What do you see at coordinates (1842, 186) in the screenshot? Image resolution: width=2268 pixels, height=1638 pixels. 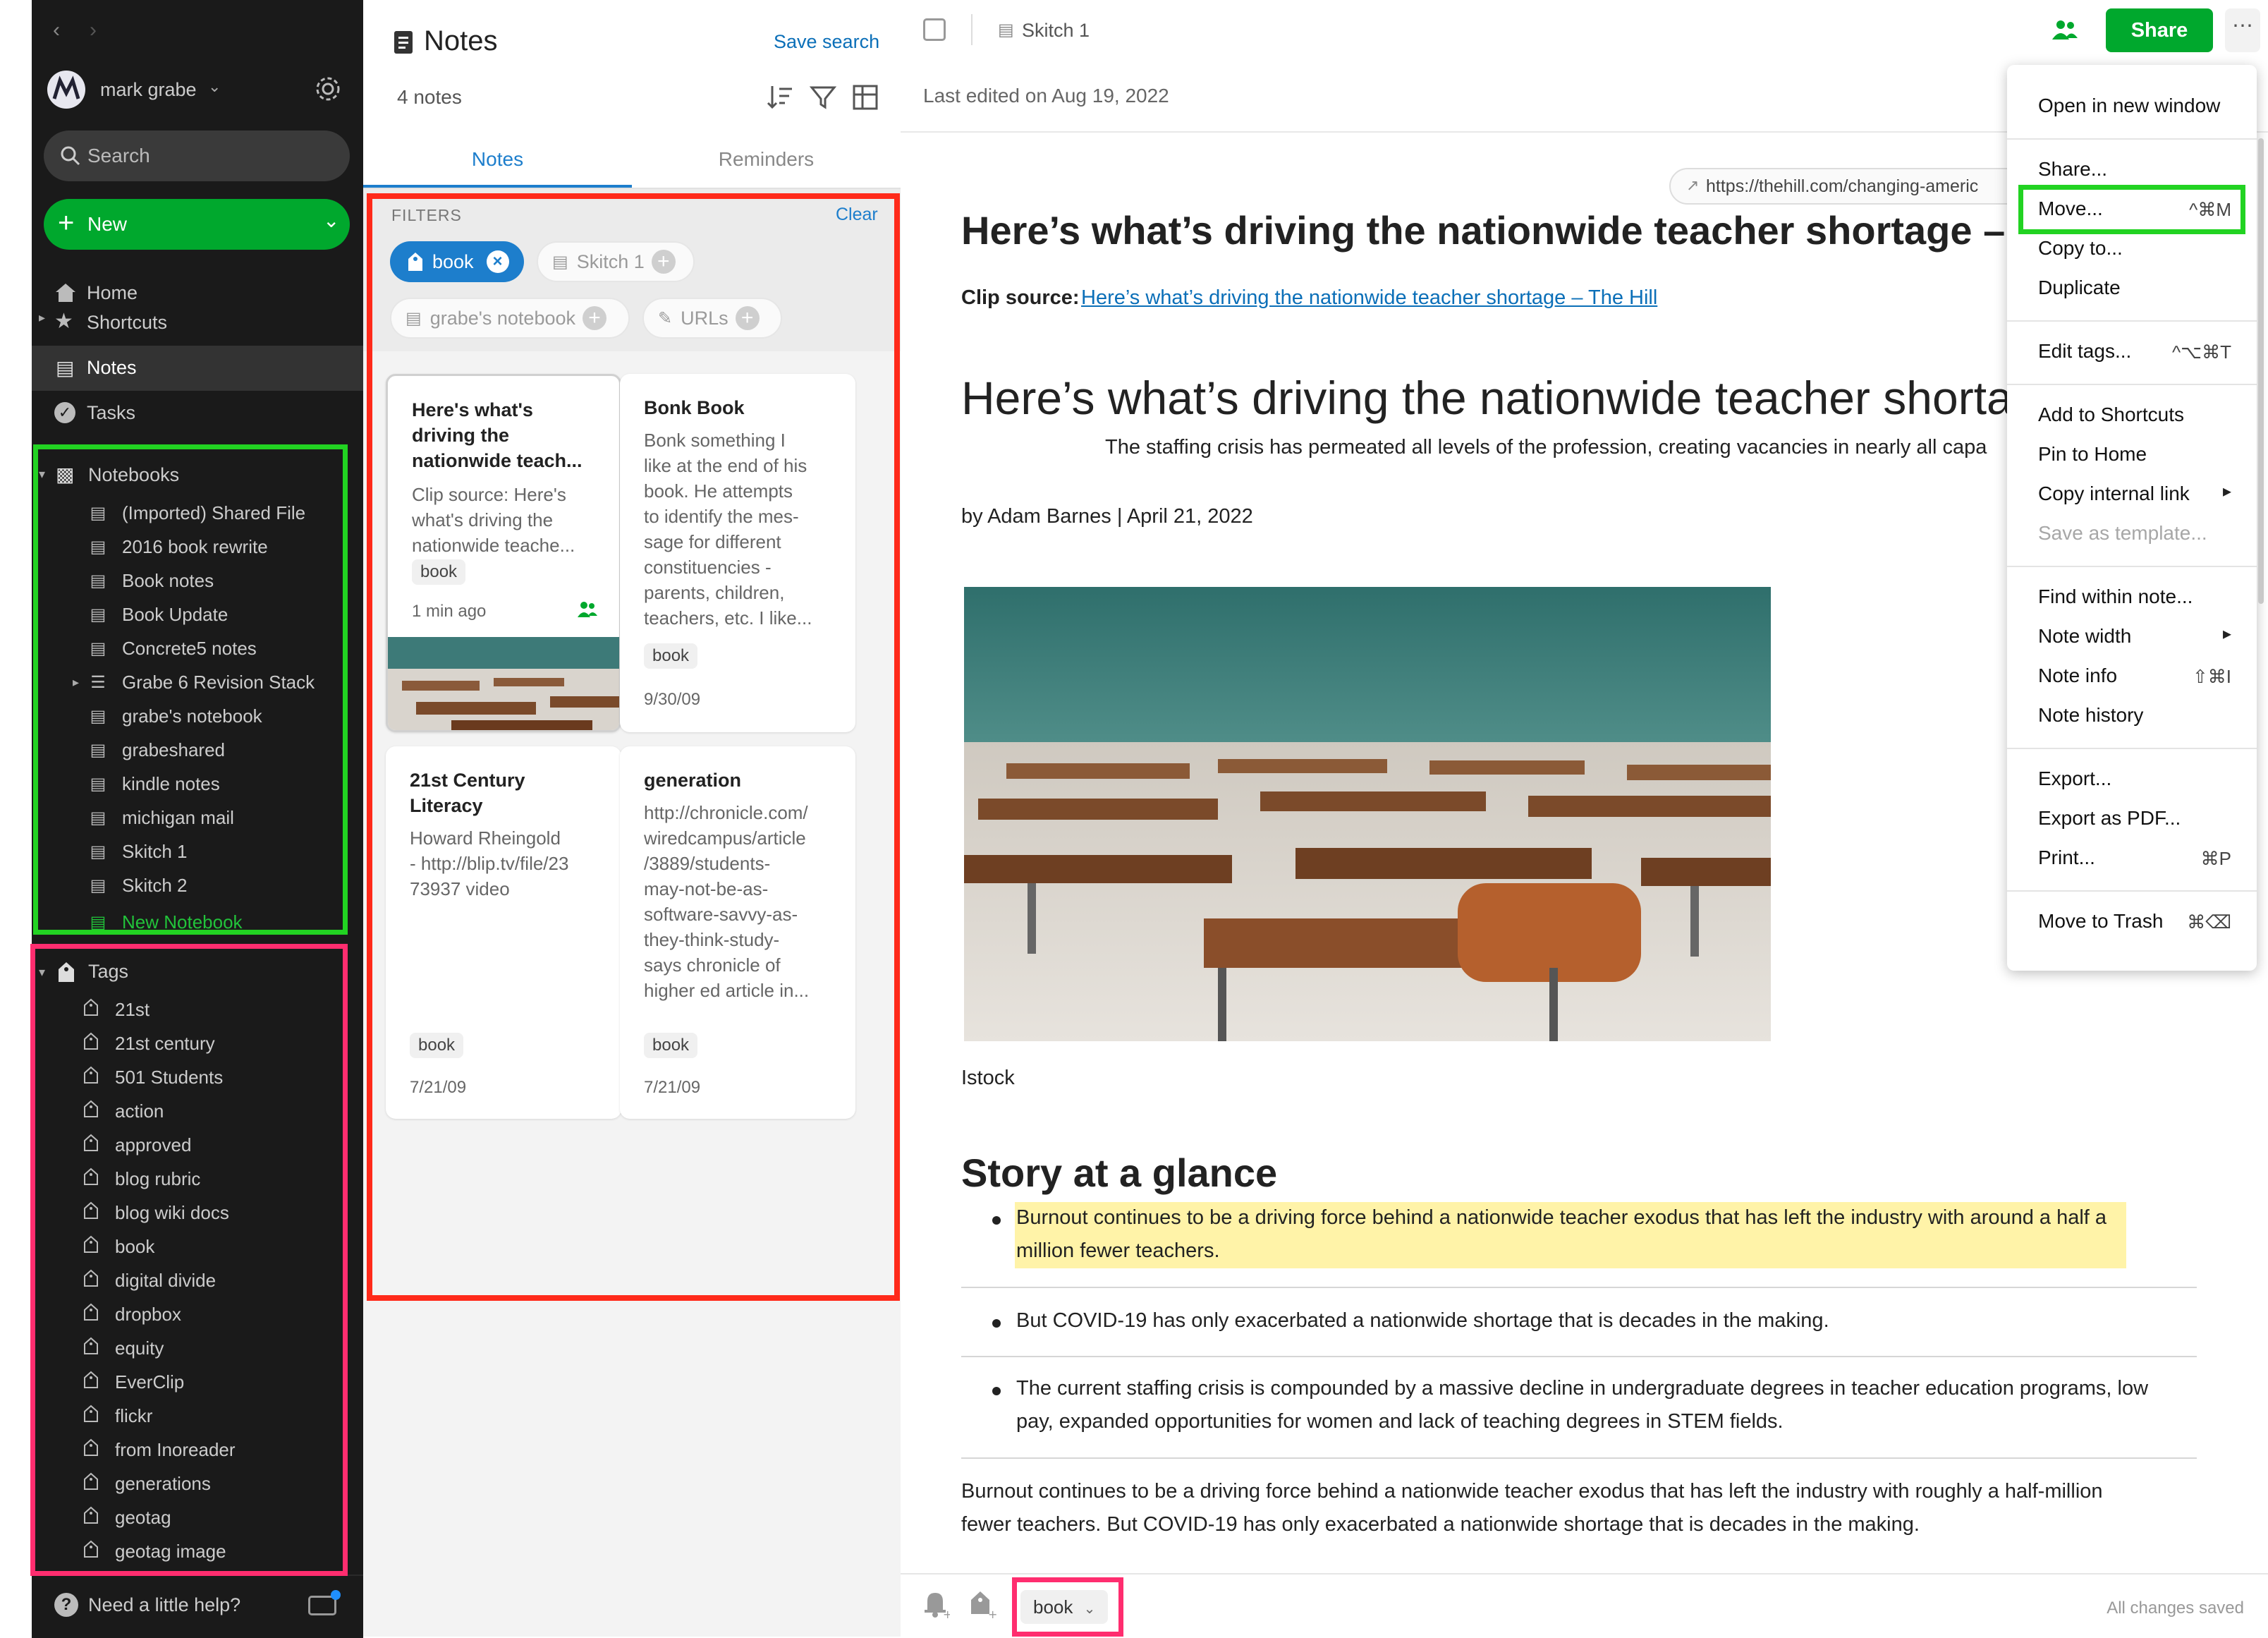 I see `source-url: https://thehill.com/changing-americ` at bounding box center [1842, 186].